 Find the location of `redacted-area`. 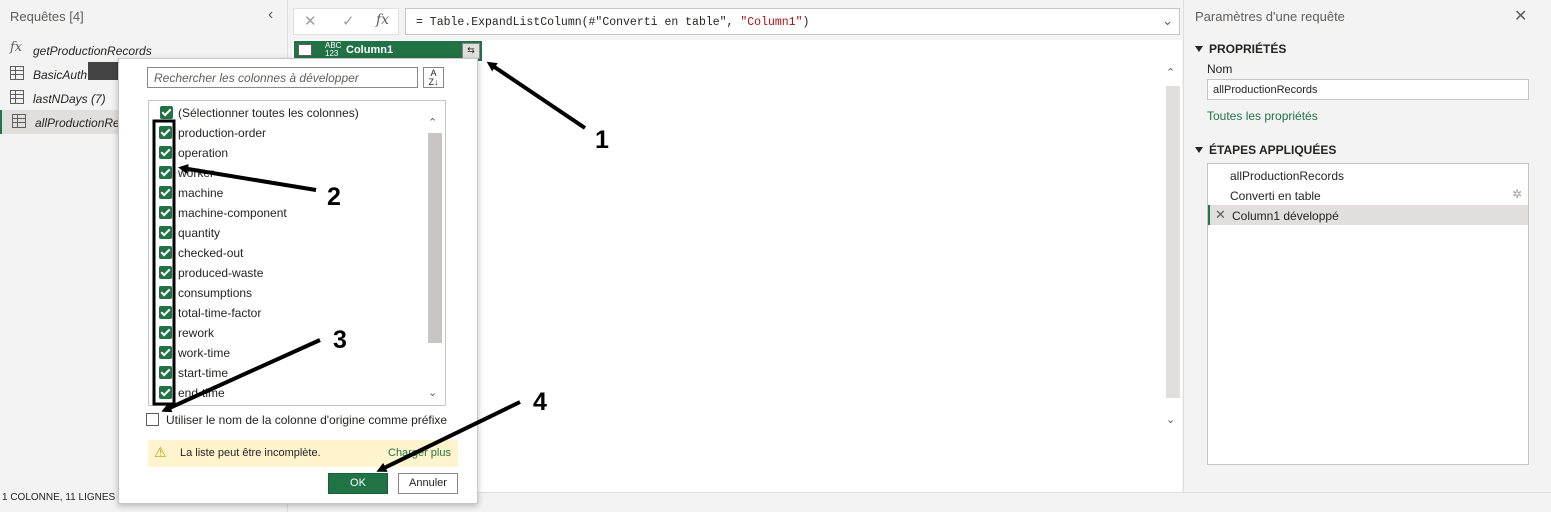

redacted-area is located at coordinates (103, 71).